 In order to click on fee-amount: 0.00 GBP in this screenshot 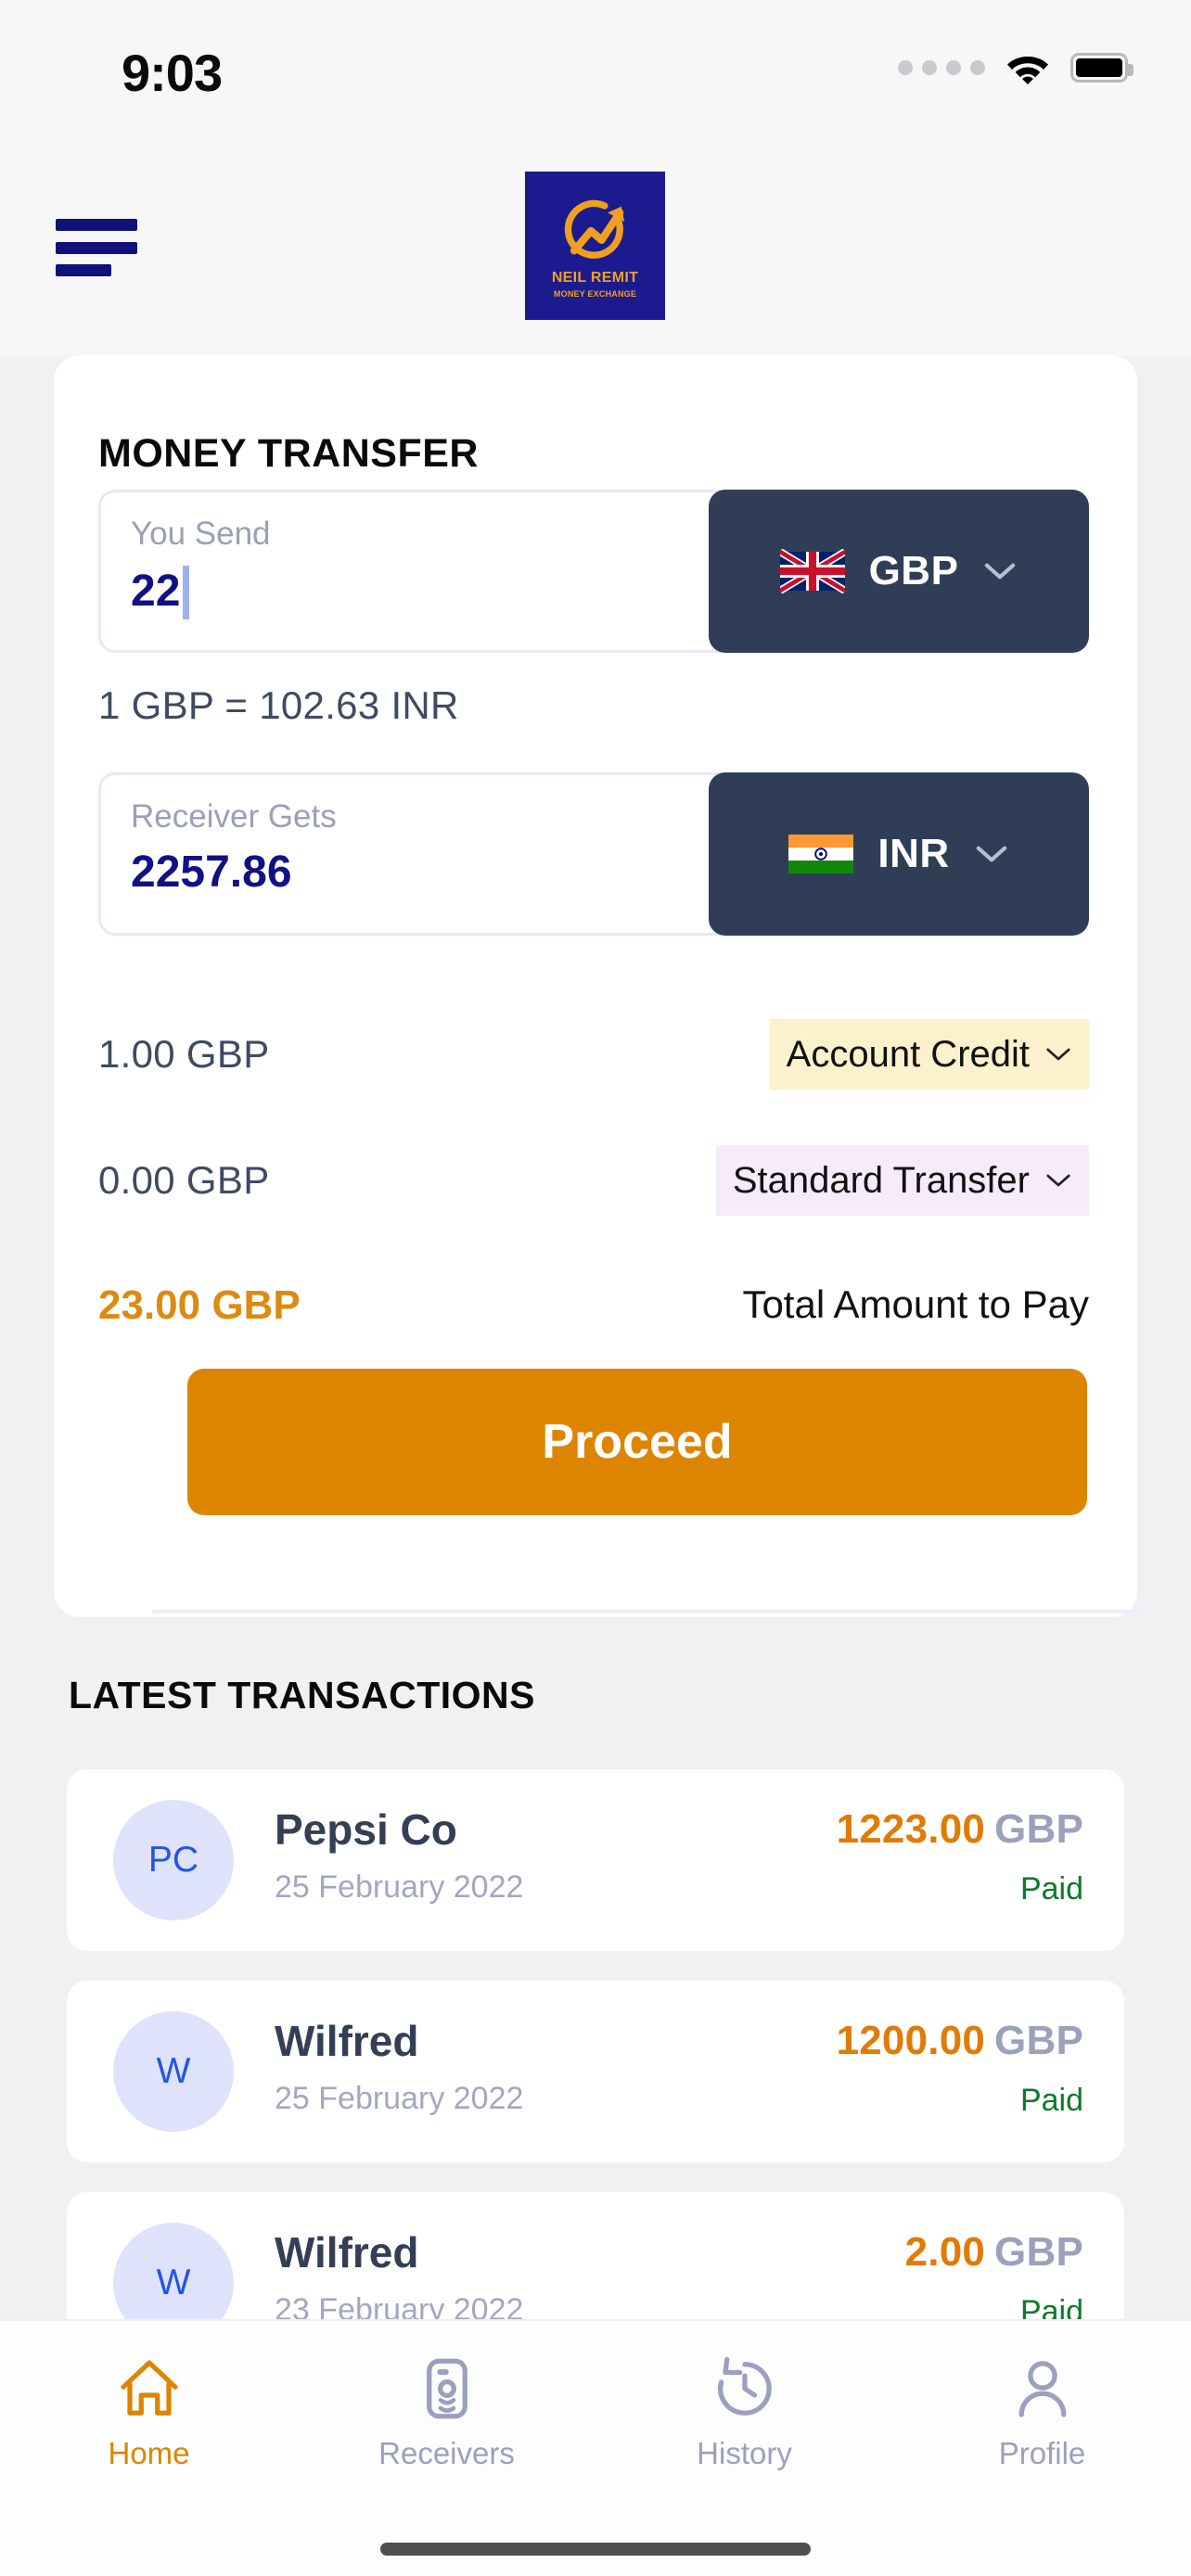, I will do `click(184, 1180)`.